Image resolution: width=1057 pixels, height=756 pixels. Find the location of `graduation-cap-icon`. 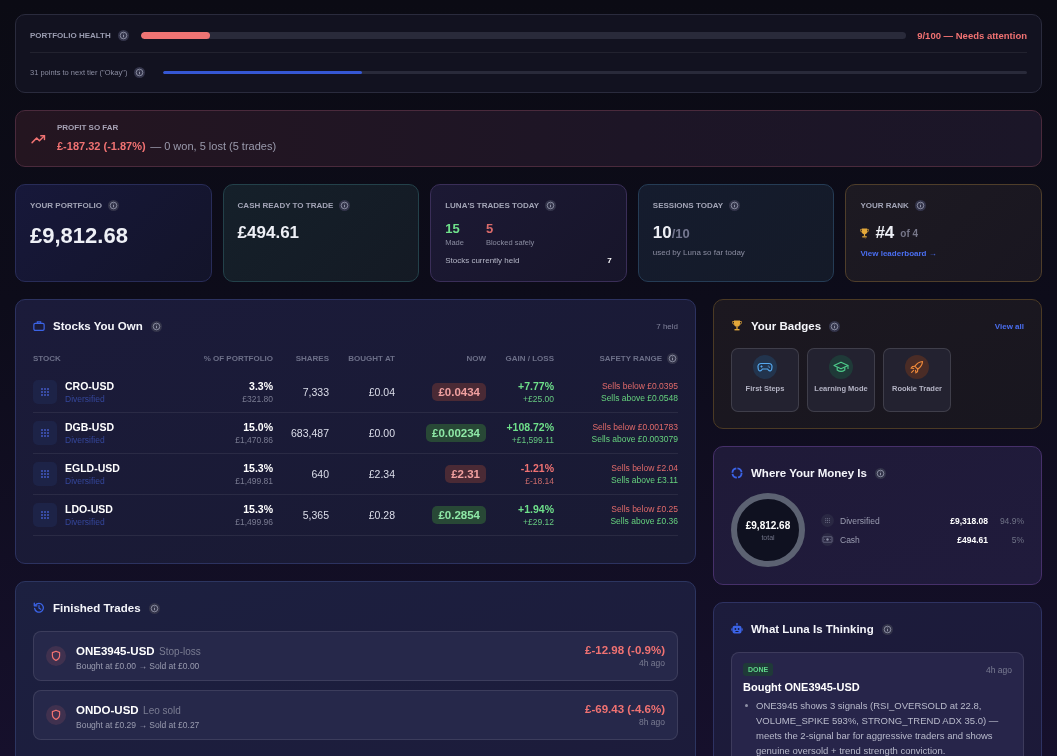

graduation-cap-icon is located at coordinates (841, 367).